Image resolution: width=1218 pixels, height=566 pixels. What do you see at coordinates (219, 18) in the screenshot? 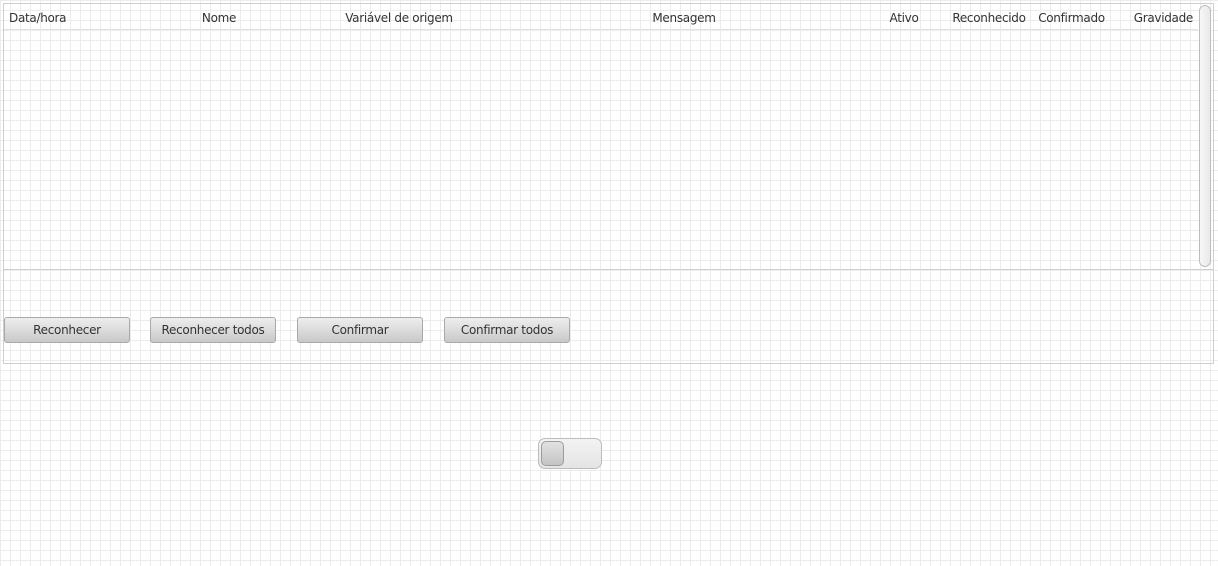
I see `column-header-name: Nome` at bounding box center [219, 18].